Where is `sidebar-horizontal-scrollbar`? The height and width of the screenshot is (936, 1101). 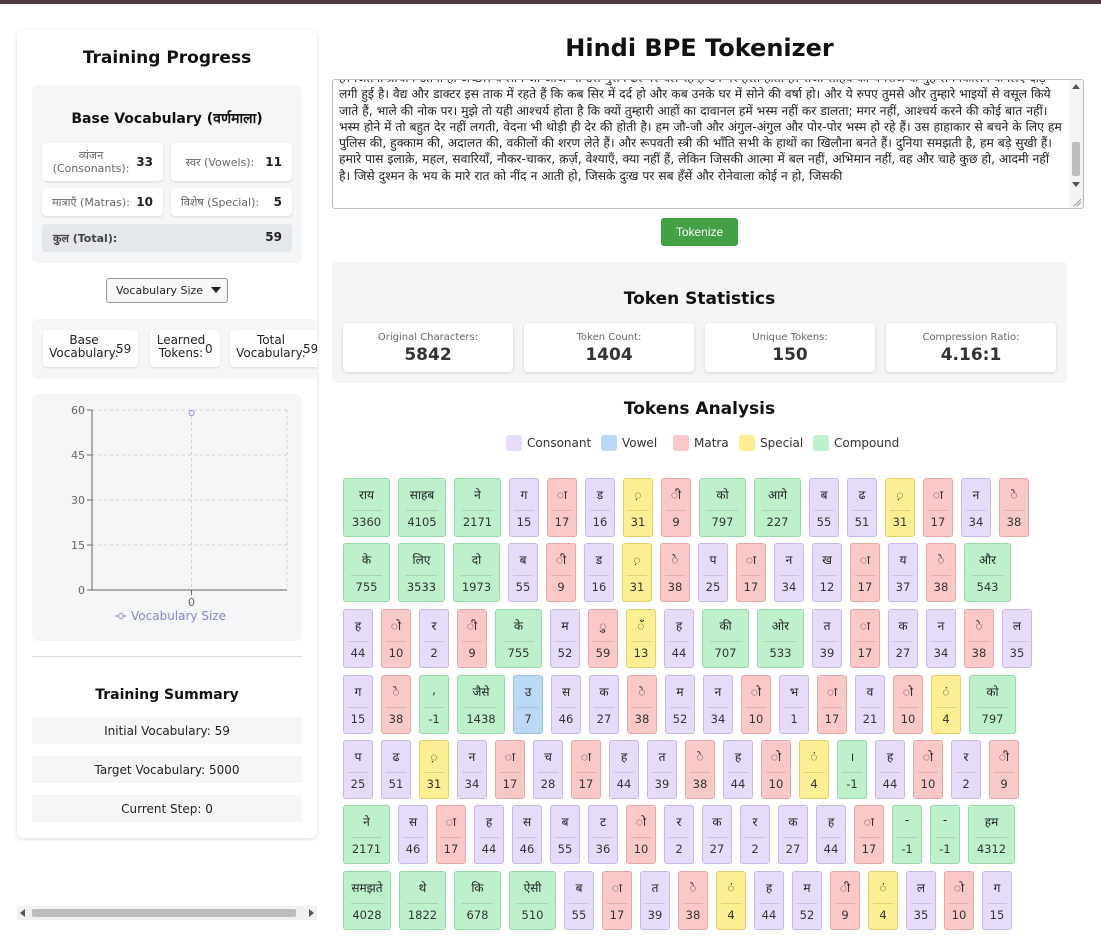
sidebar-horizontal-scrollbar is located at coordinates (167, 913).